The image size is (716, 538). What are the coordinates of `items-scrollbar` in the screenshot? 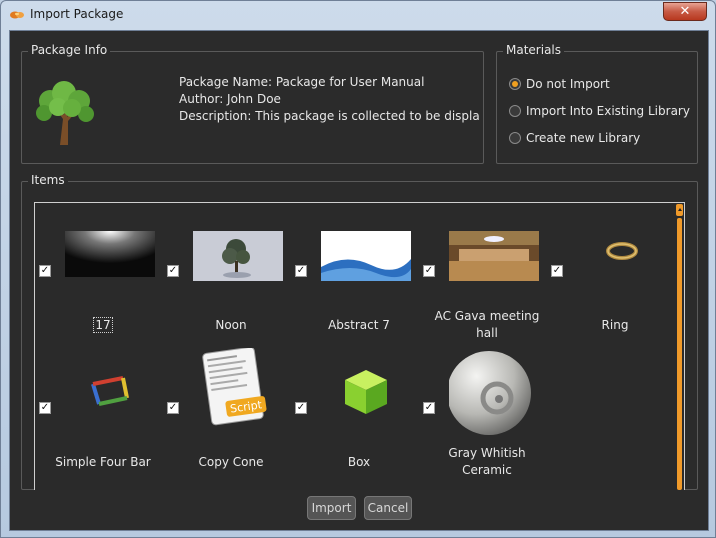 It's located at (679, 347).